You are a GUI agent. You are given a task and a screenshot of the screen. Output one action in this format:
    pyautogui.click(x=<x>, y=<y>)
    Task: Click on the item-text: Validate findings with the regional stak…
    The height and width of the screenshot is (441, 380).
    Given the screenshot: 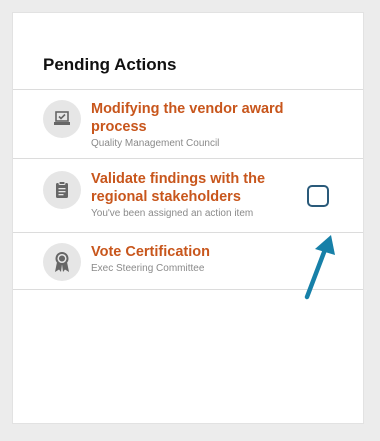 What is the action you would take?
    pyautogui.click(x=196, y=195)
    